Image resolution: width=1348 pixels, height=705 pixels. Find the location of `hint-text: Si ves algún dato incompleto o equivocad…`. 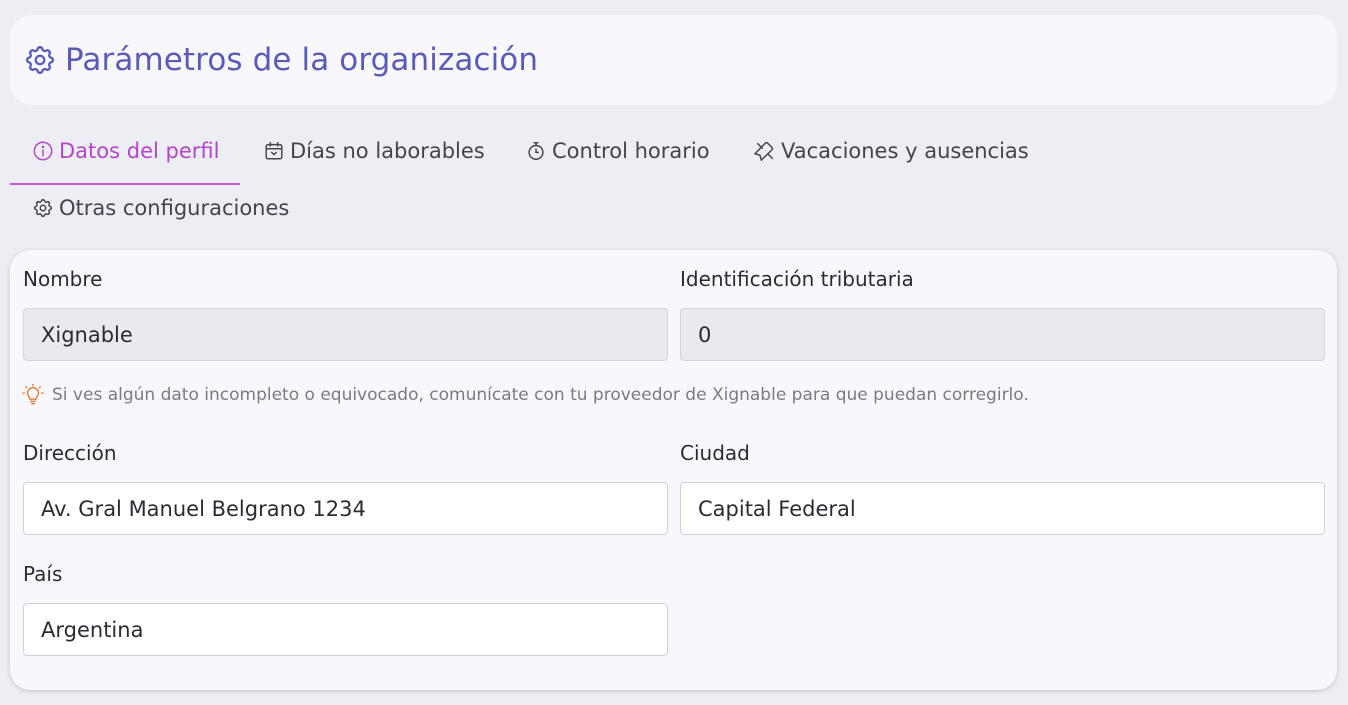

hint-text: Si ves algún dato incompleto o equivocad… is located at coordinates (540, 395).